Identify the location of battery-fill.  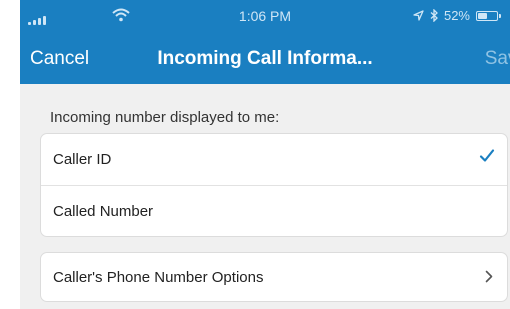
(482, 15).